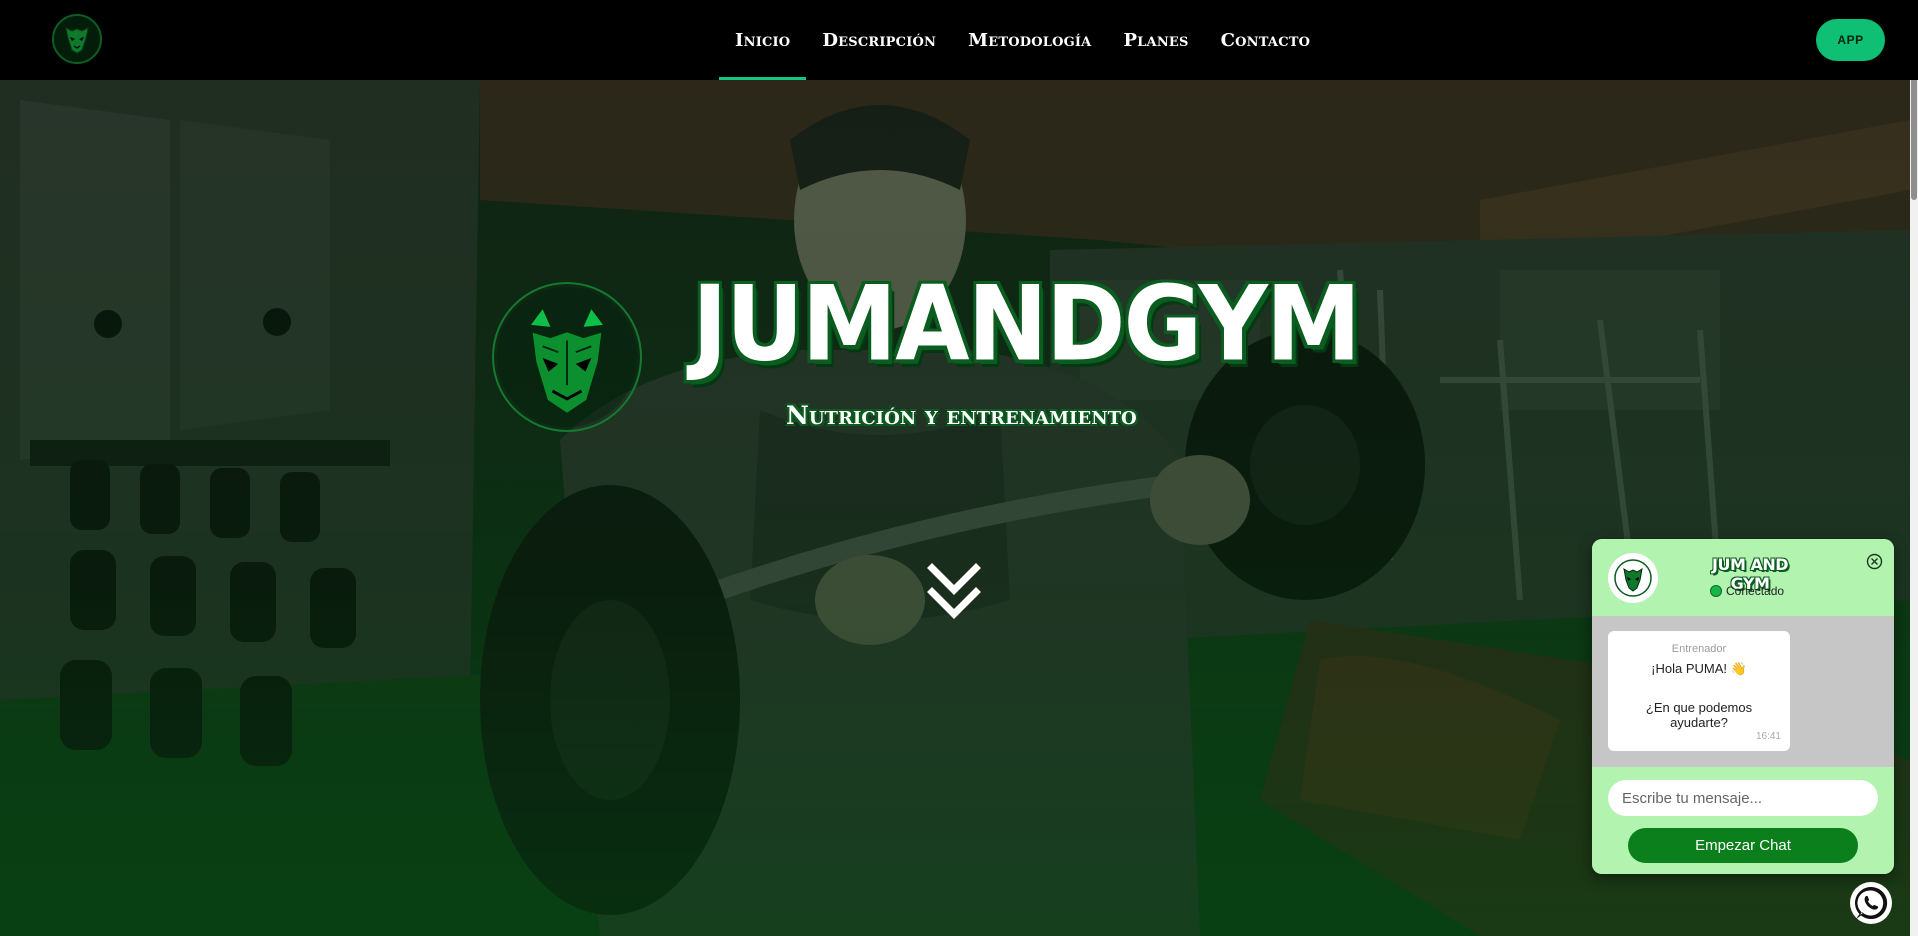 Image resolution: width=1918 pixels, height=936 pixels. Describe the element at coordinates (961, 415) in the screenshot. I see `hero-subtitle: Nutrición y entrenamiento` at that location.